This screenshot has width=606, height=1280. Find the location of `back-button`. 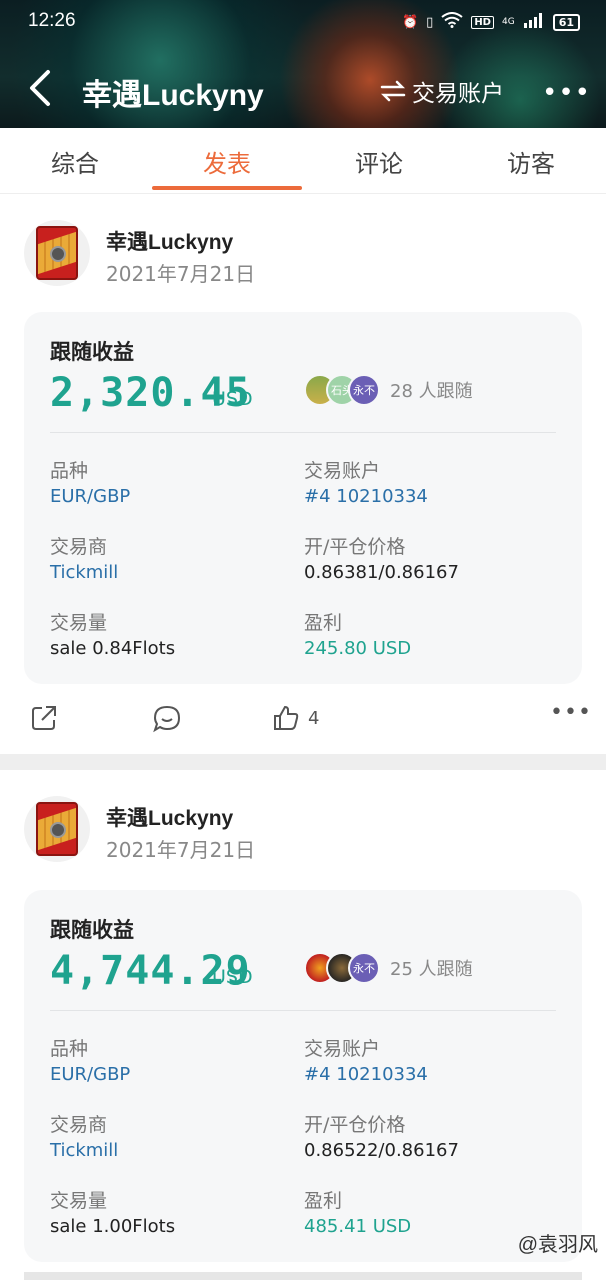

back-button is located at coordinates (41, 88).